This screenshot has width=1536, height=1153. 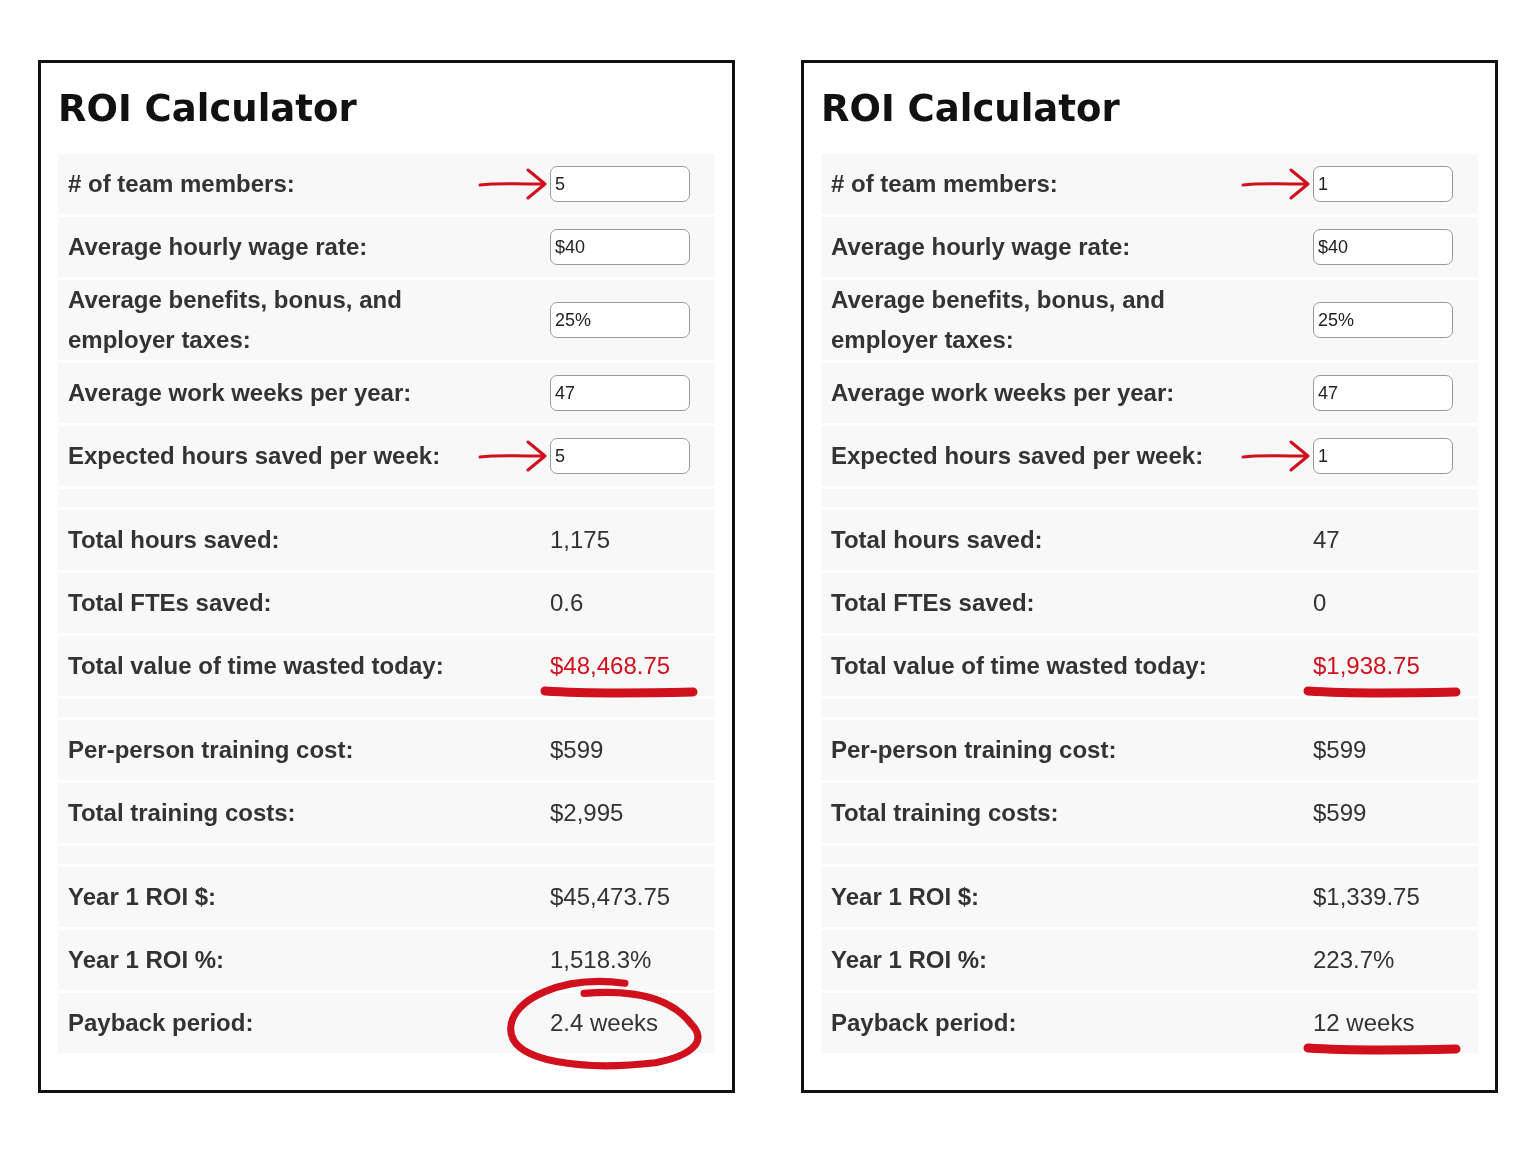 What do you see at coordinates (587, 813) in the screenshot?
I see `result-value: $2,995` at bounding box center [587, 813].